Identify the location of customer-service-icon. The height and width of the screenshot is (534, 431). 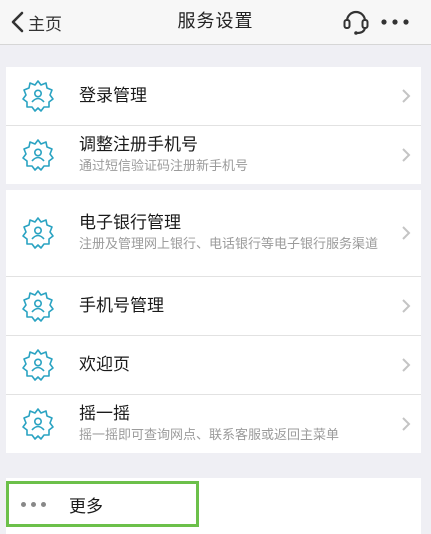
(356, 22).